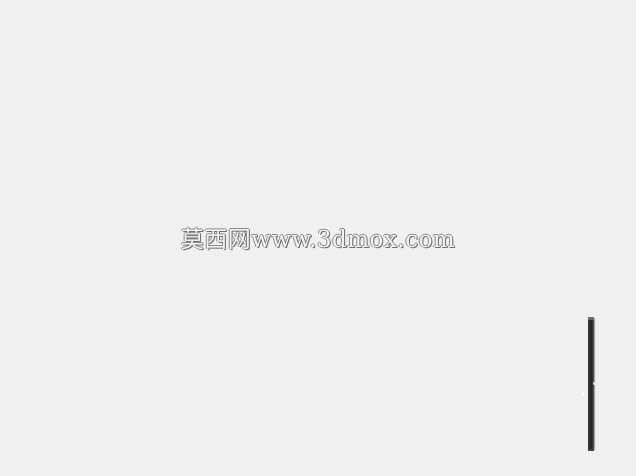  I want to click on panel-edge-object, so click(592, 384).